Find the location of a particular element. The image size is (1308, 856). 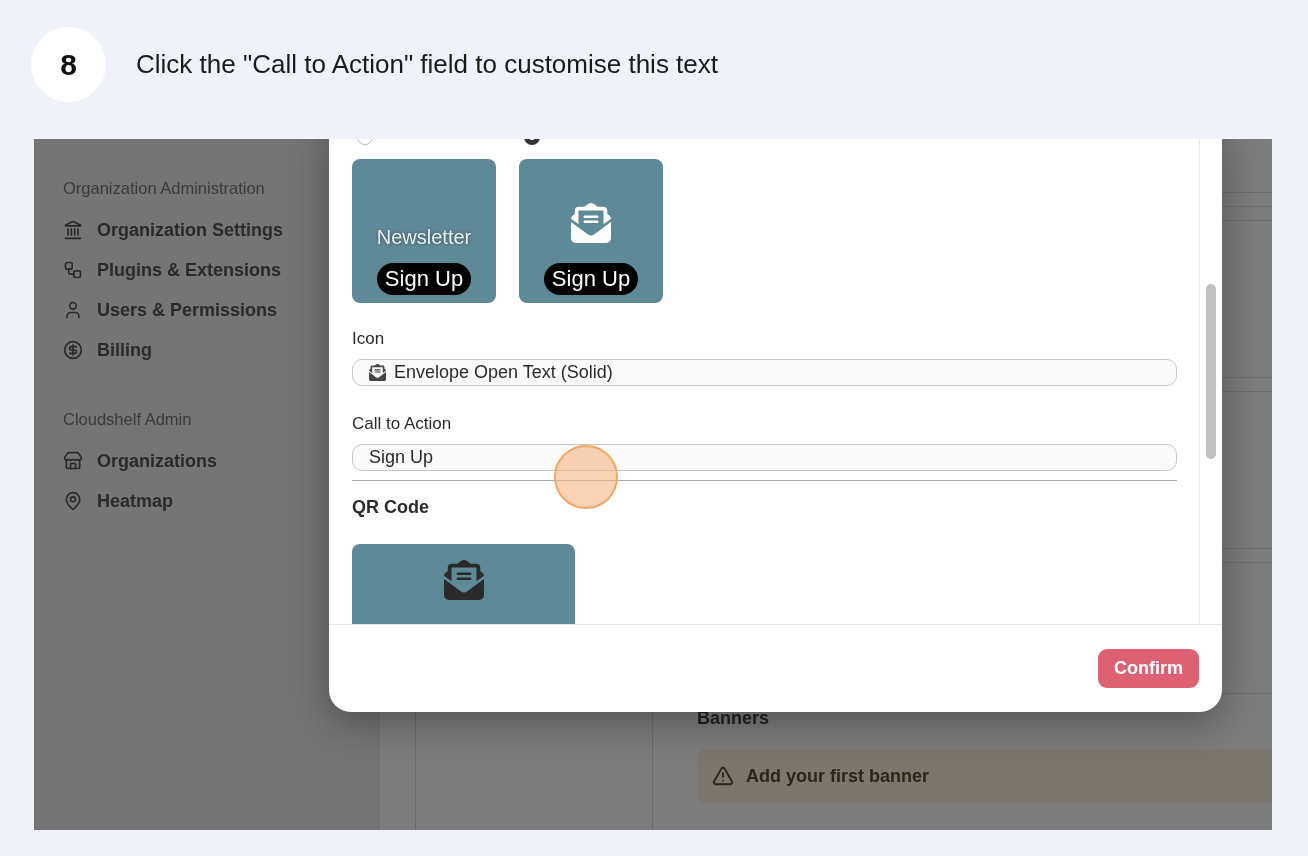

step-number: 8 is located at coordinates (68, 64).